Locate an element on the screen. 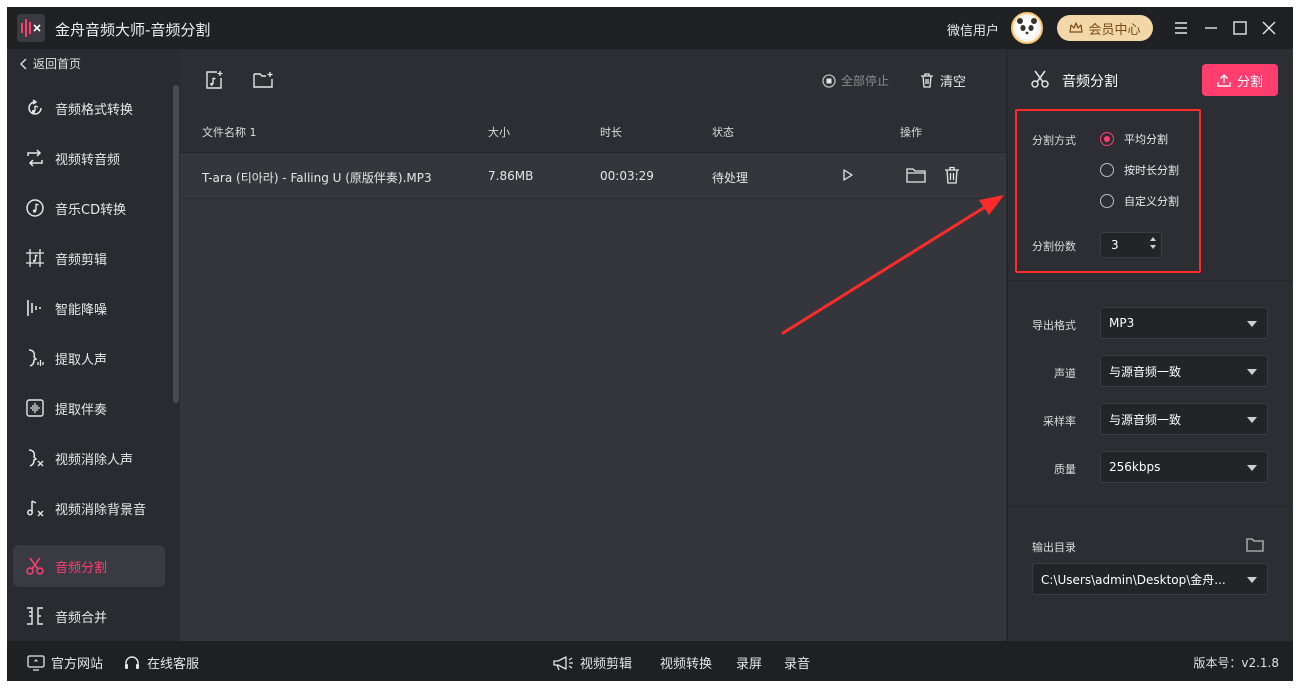  avatar is located at coordinates (1027, 28).